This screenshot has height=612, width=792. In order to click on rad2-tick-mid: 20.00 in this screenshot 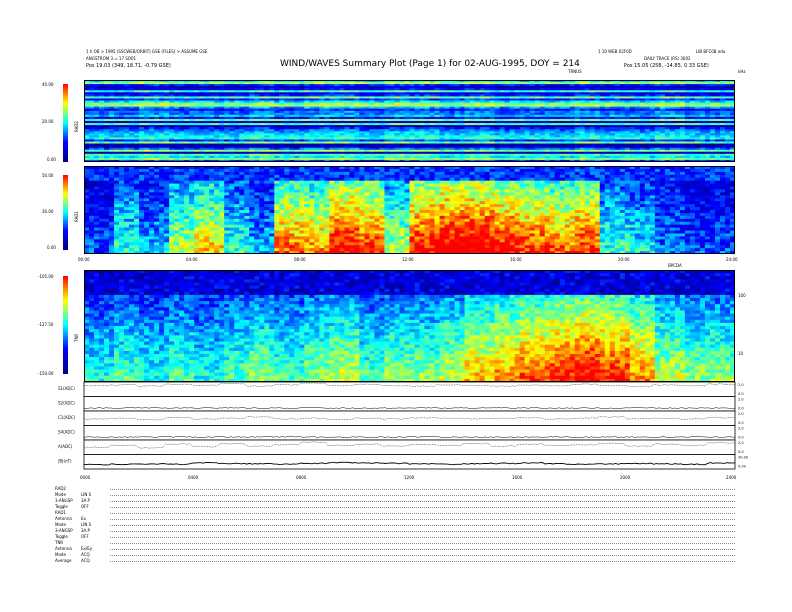, I will do `click(48, 121)`.